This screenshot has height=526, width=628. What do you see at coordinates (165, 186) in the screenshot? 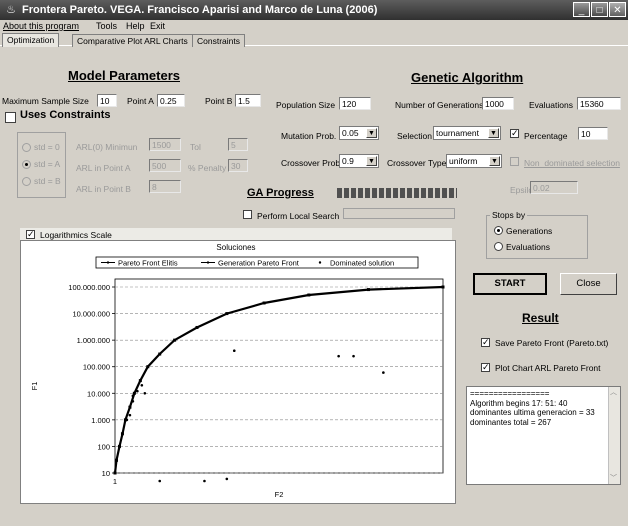
I see `arl-b-input: 8` at bounding box center [165, 186].